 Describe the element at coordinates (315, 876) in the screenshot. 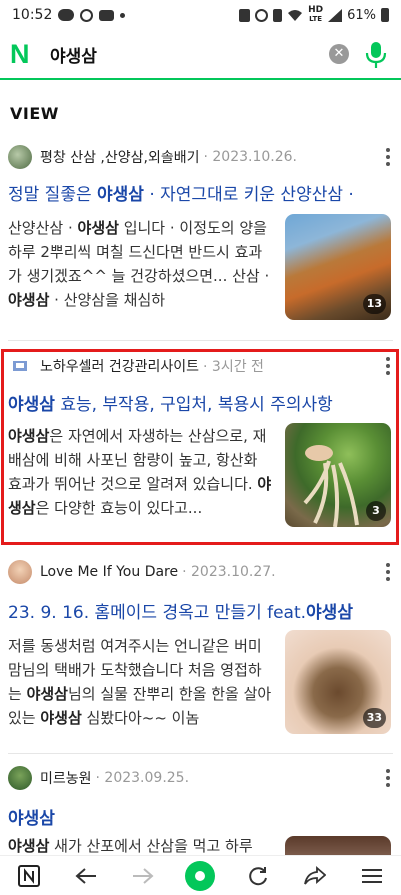

I see `share-icon` at that location.